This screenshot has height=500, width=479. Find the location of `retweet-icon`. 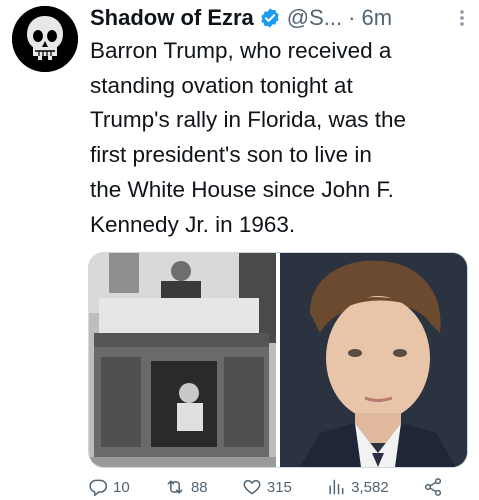

retweet-icon is located at coordinates (175, 487).